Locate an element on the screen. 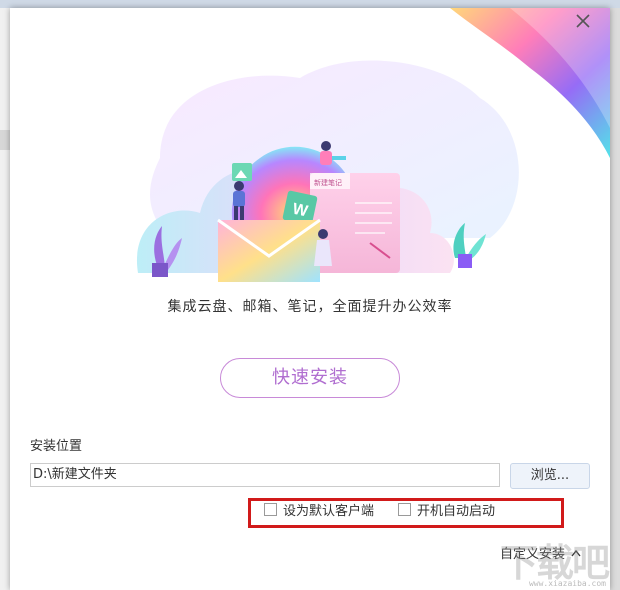  quick-install-button: 快速安装 is located at coordinates (310, 378).